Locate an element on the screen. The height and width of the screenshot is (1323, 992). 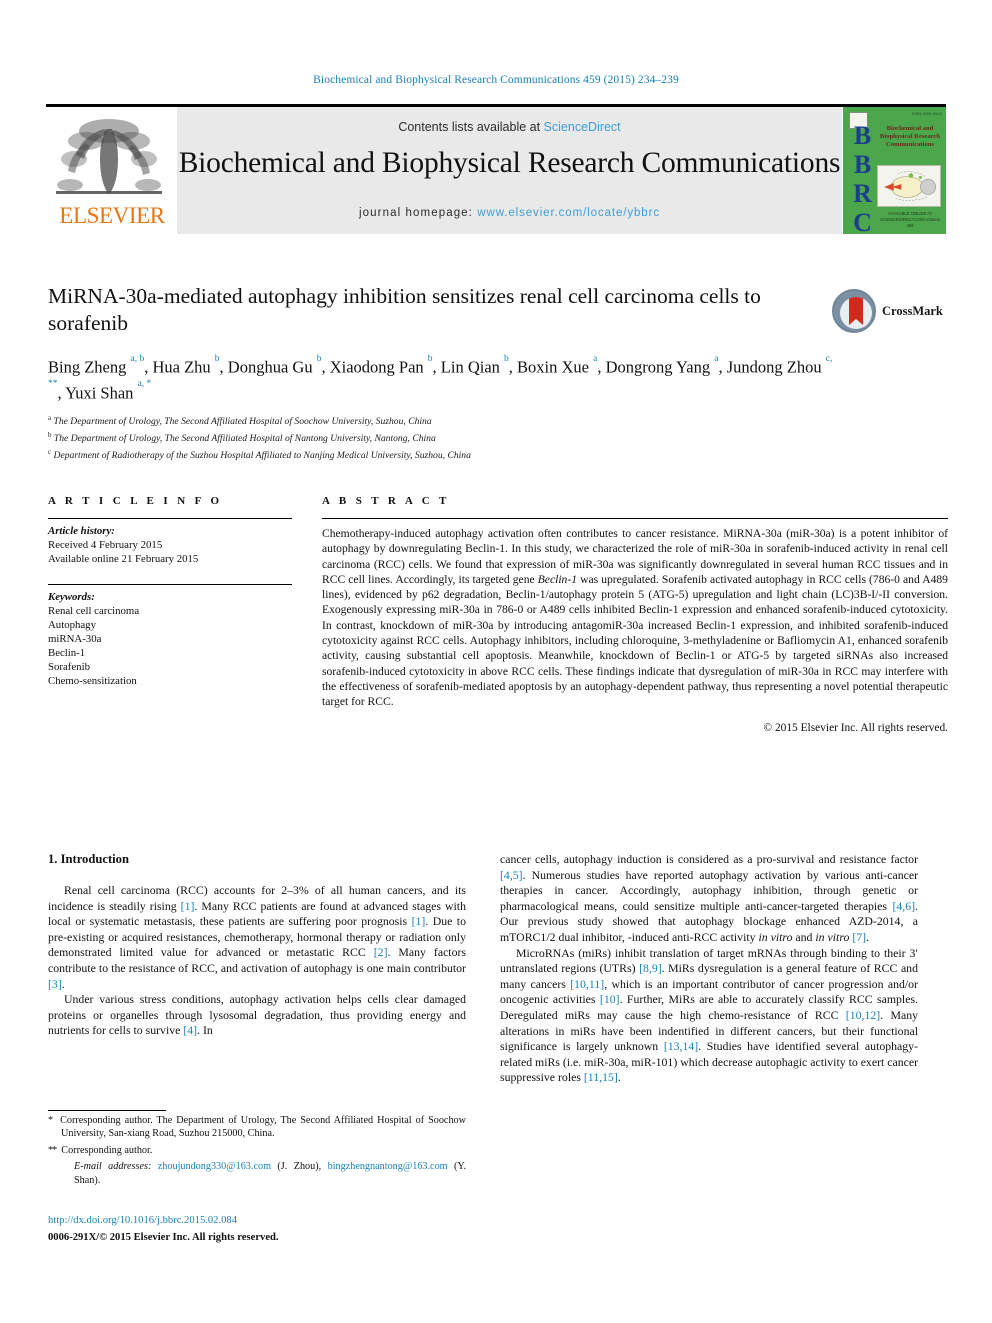
article-history-label: Article history: is located at coordinates (81, 531).